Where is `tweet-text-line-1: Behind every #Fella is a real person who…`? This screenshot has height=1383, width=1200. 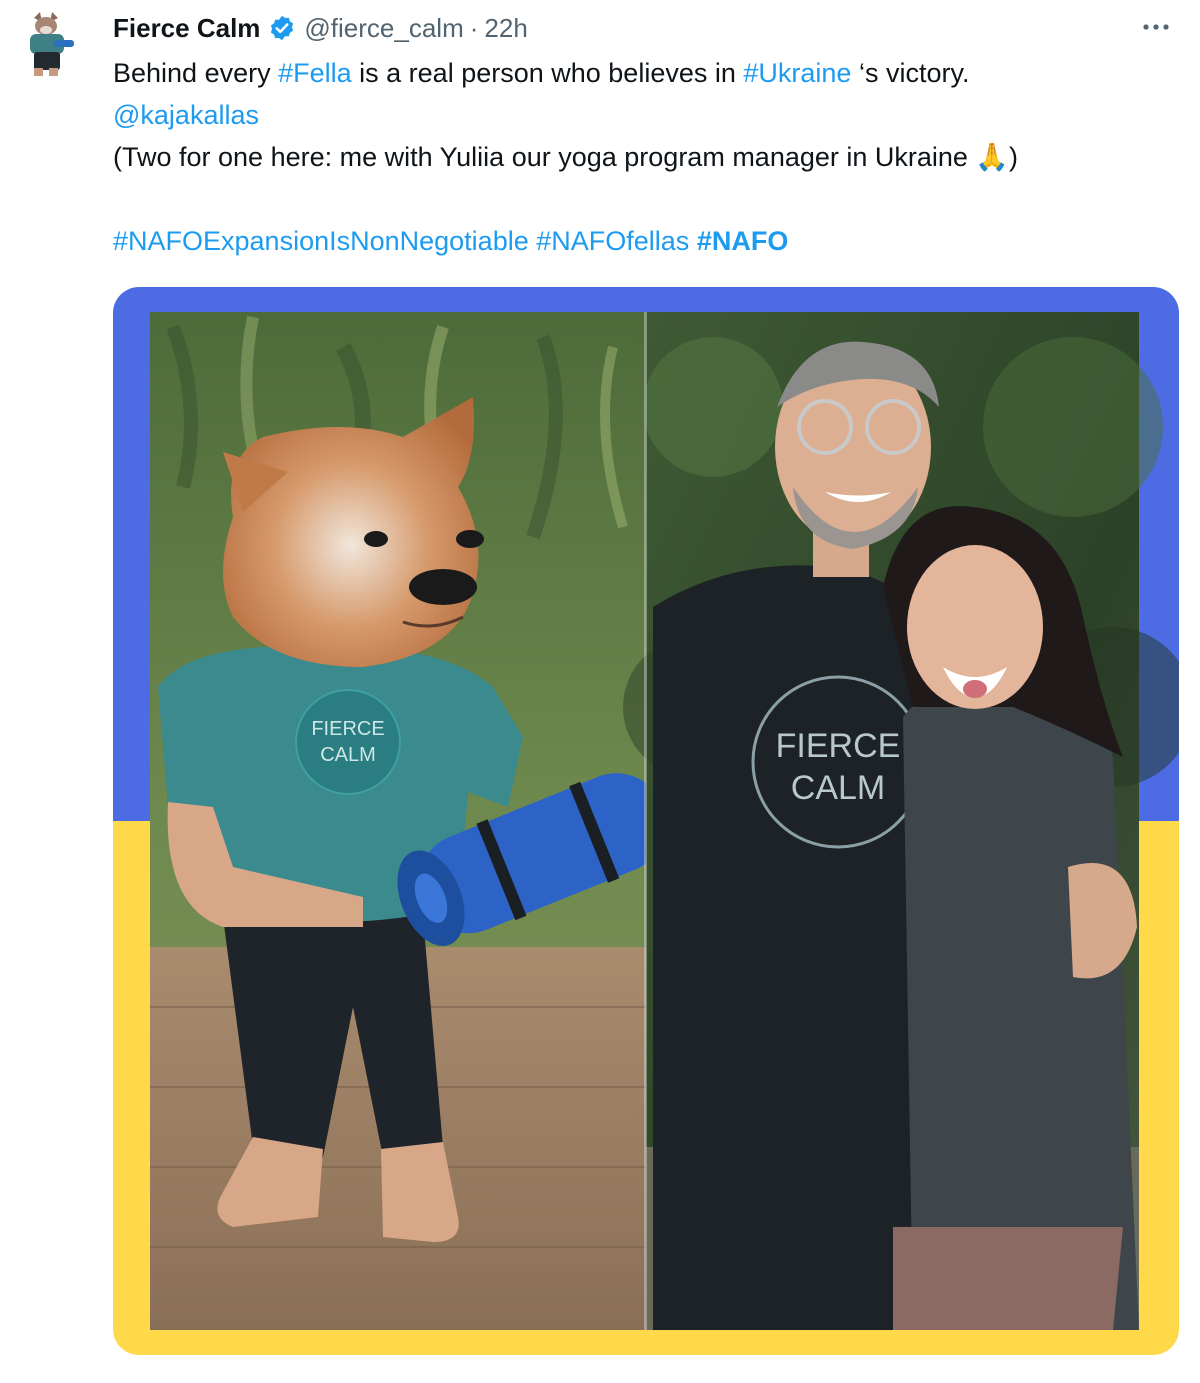 tweet-text-line-1: Behind every #Fella is a real person who… is located at coordinates (648, 73).